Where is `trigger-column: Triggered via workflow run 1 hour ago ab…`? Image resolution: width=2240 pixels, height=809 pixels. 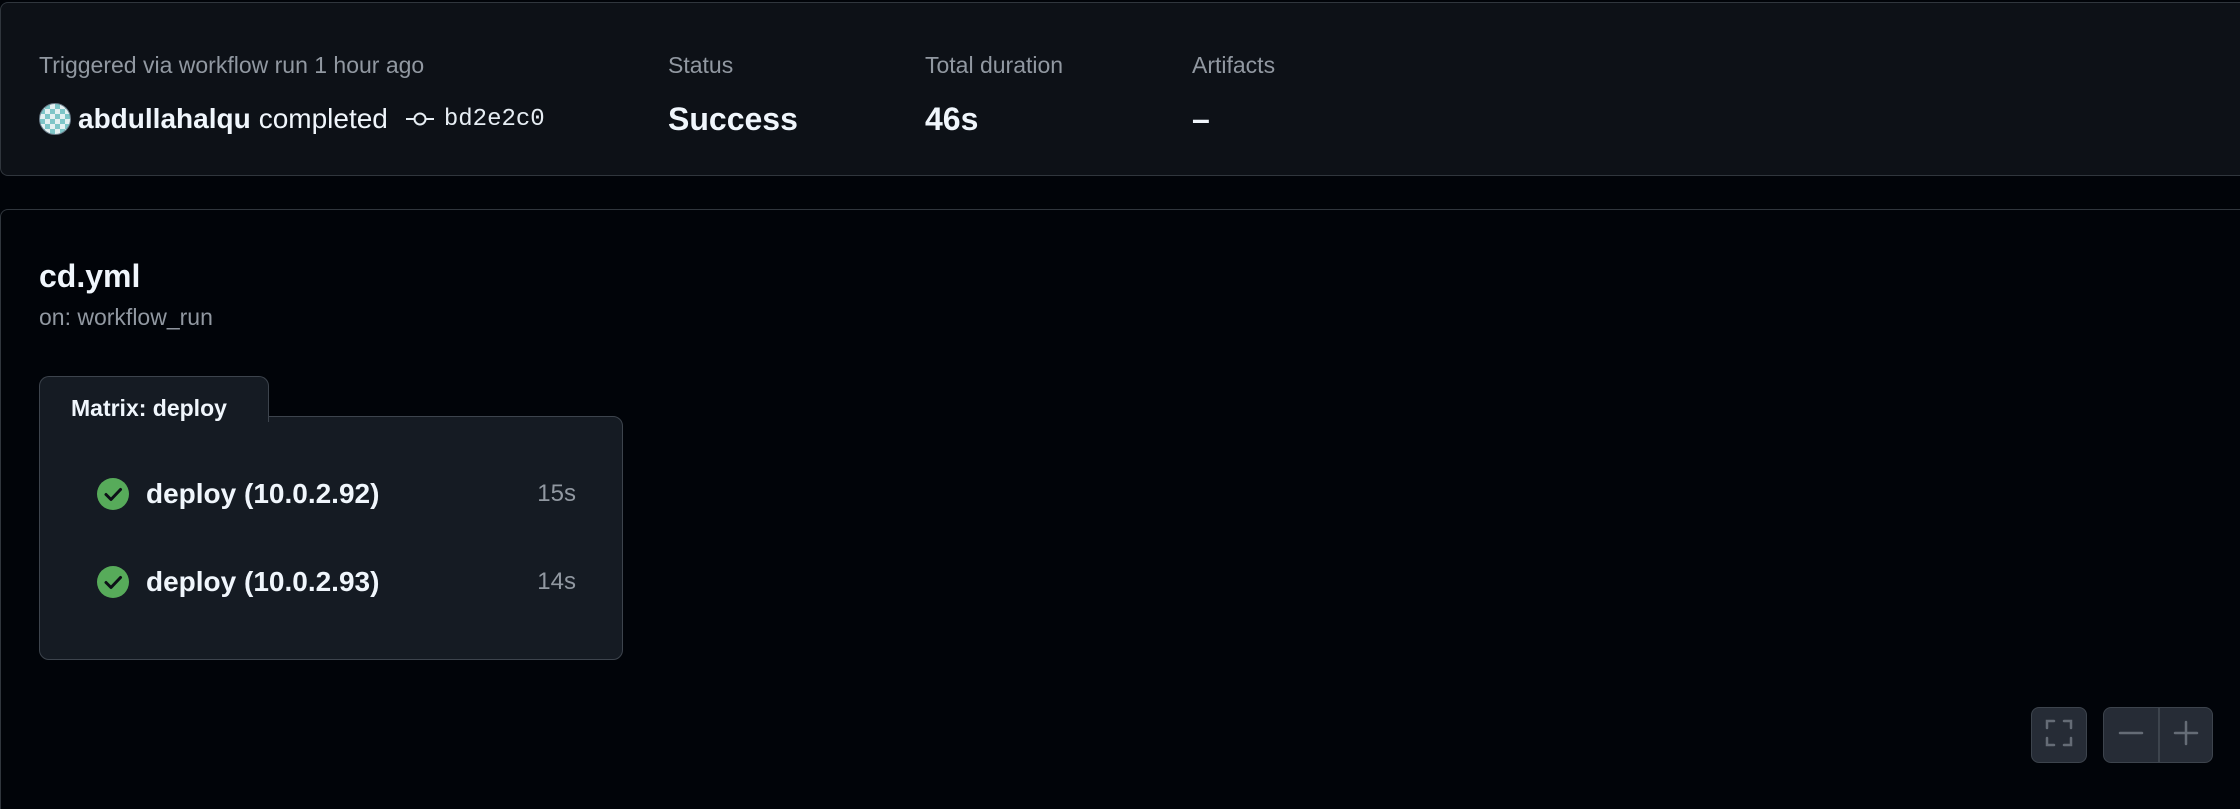
trigger-column: Triggered via workflow run 1 hour ago ab… is located at coordinates (292, 94).